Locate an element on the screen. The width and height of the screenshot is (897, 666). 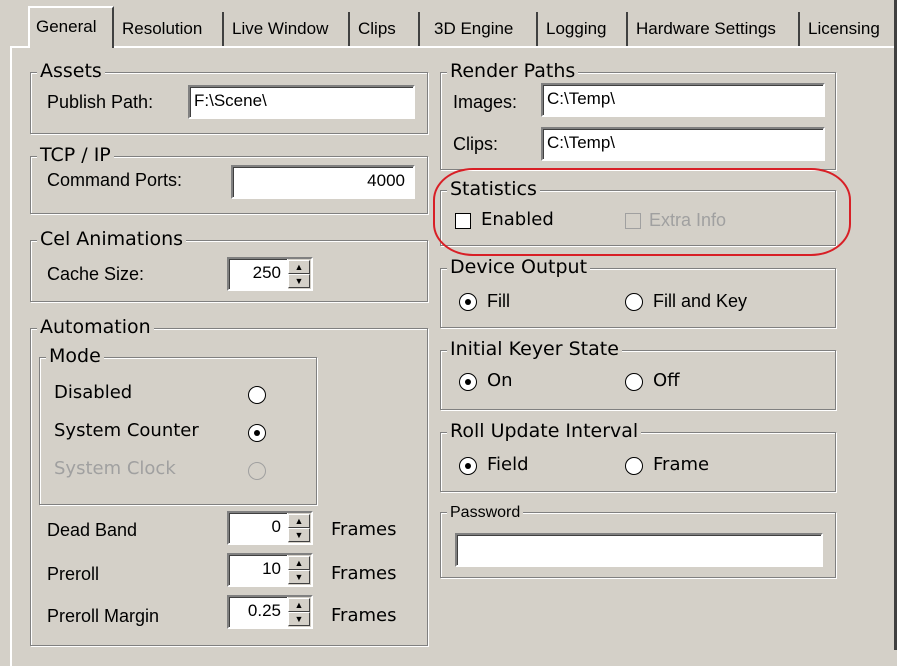
clips-path-label: Clips: is located at coordinates (476, 144).